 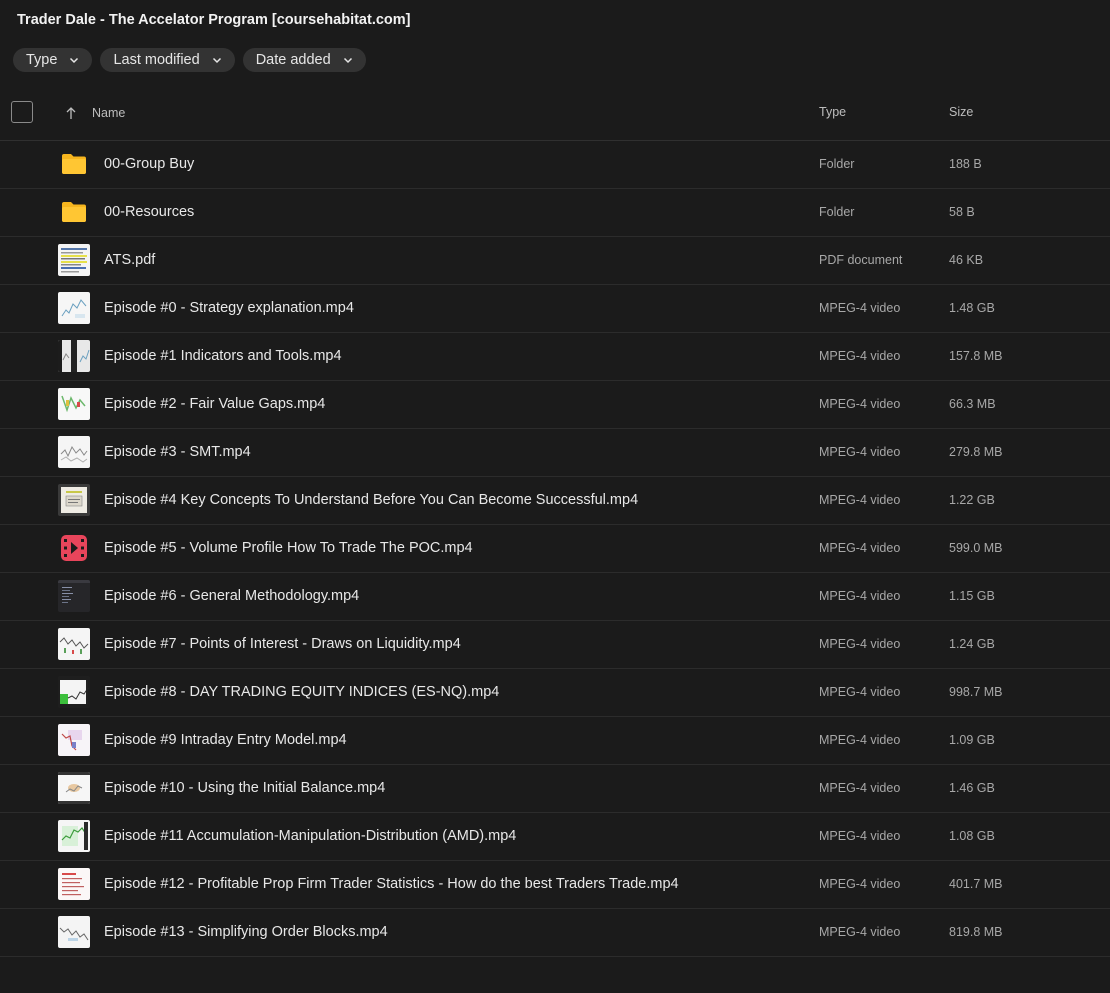 I want to click on file-size: 1.22 GB, so click(x=972, y=500).